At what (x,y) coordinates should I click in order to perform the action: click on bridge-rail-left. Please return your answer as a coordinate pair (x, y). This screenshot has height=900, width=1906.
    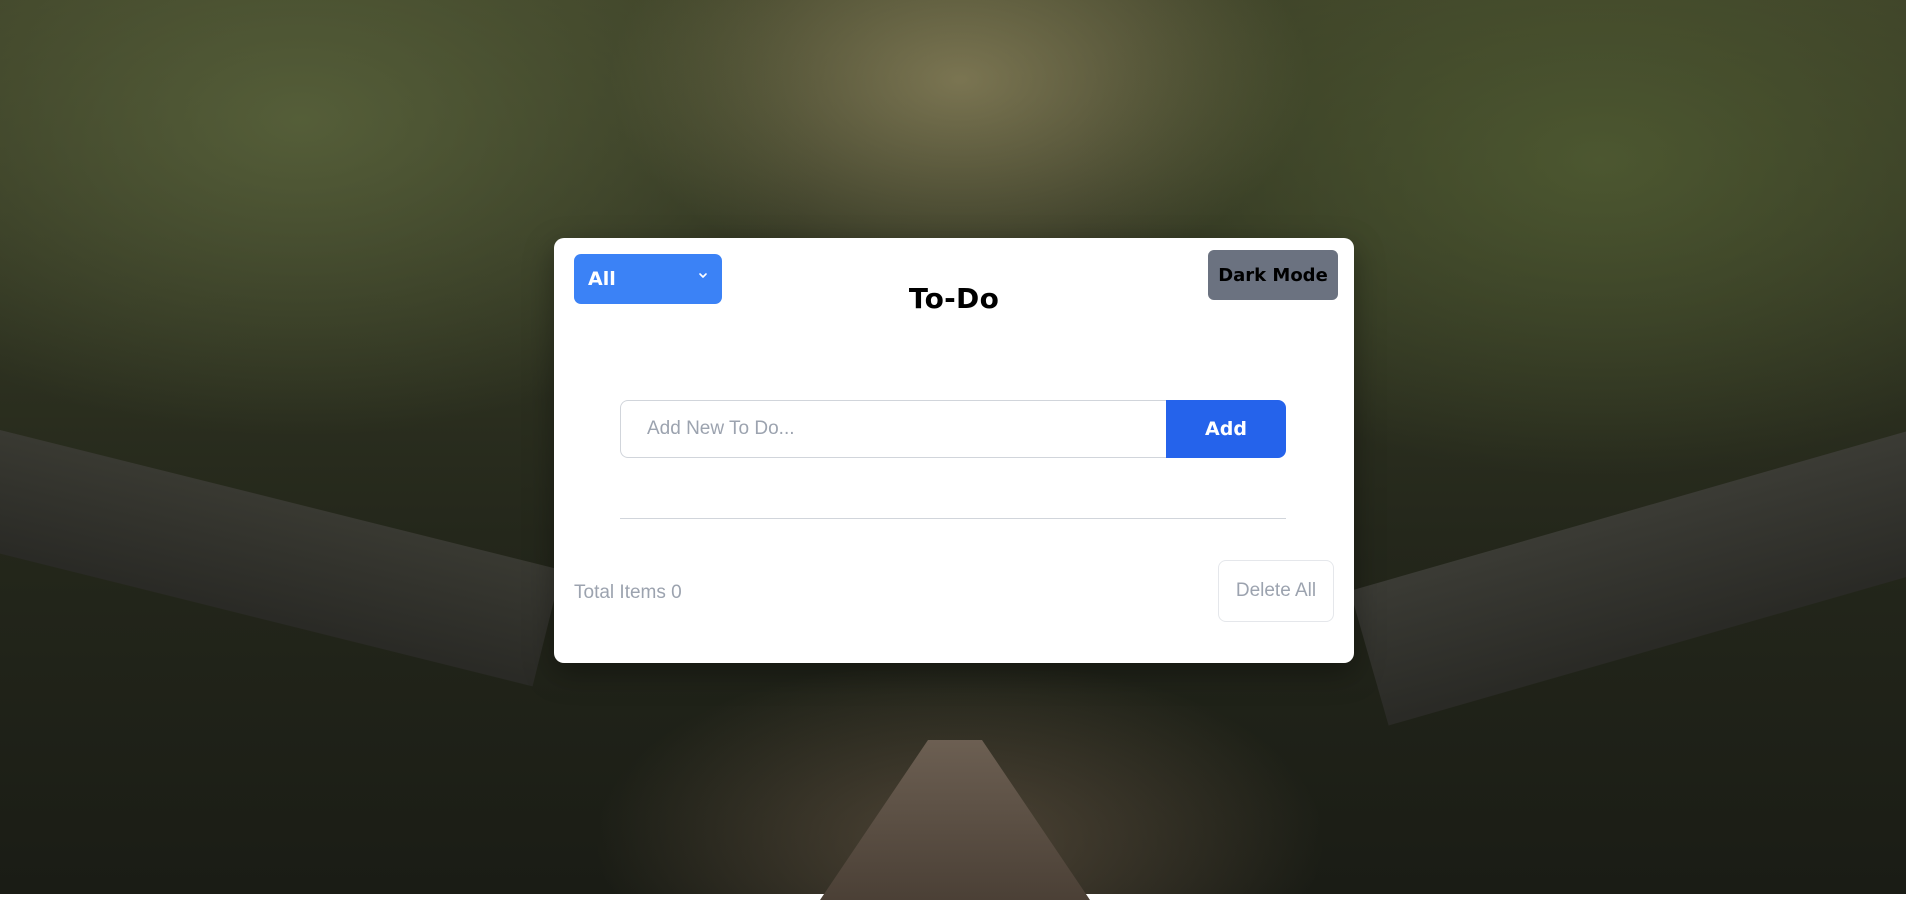
    Looking at the image, I should click on (281, 553).